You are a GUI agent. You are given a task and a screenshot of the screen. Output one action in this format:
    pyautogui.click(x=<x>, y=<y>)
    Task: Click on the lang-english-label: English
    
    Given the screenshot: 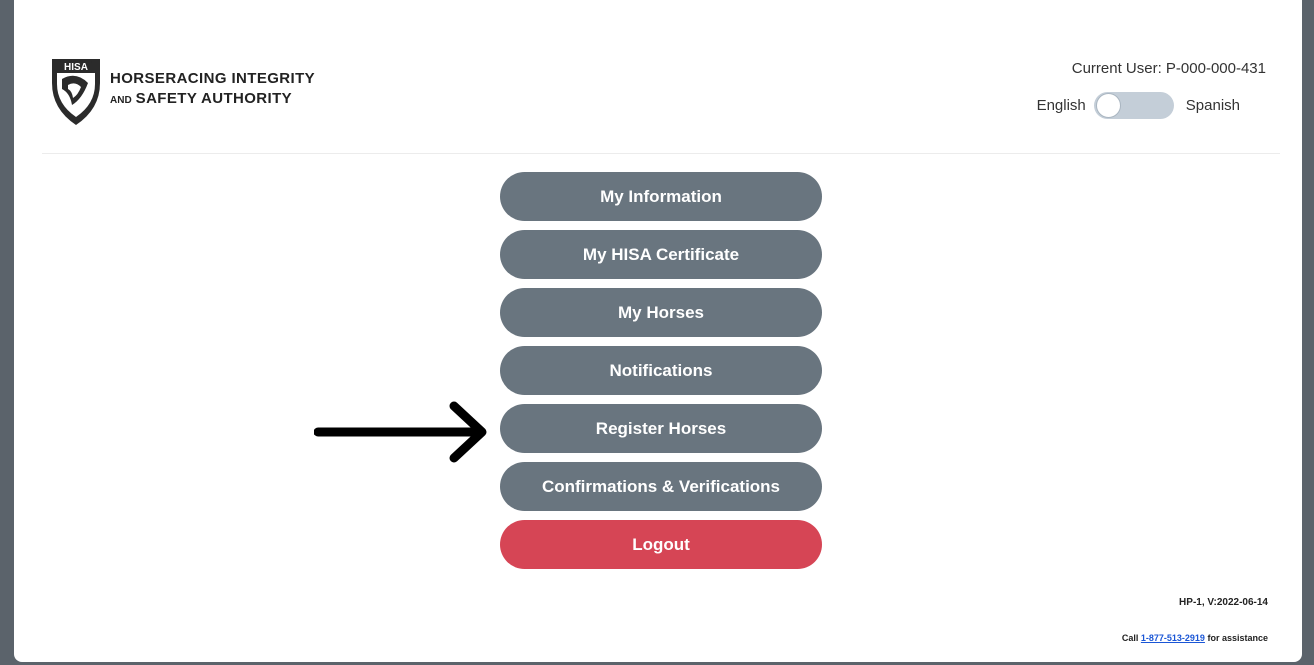 What is the action you would take?
    pyautogui.click(x=1061, y=105)
    